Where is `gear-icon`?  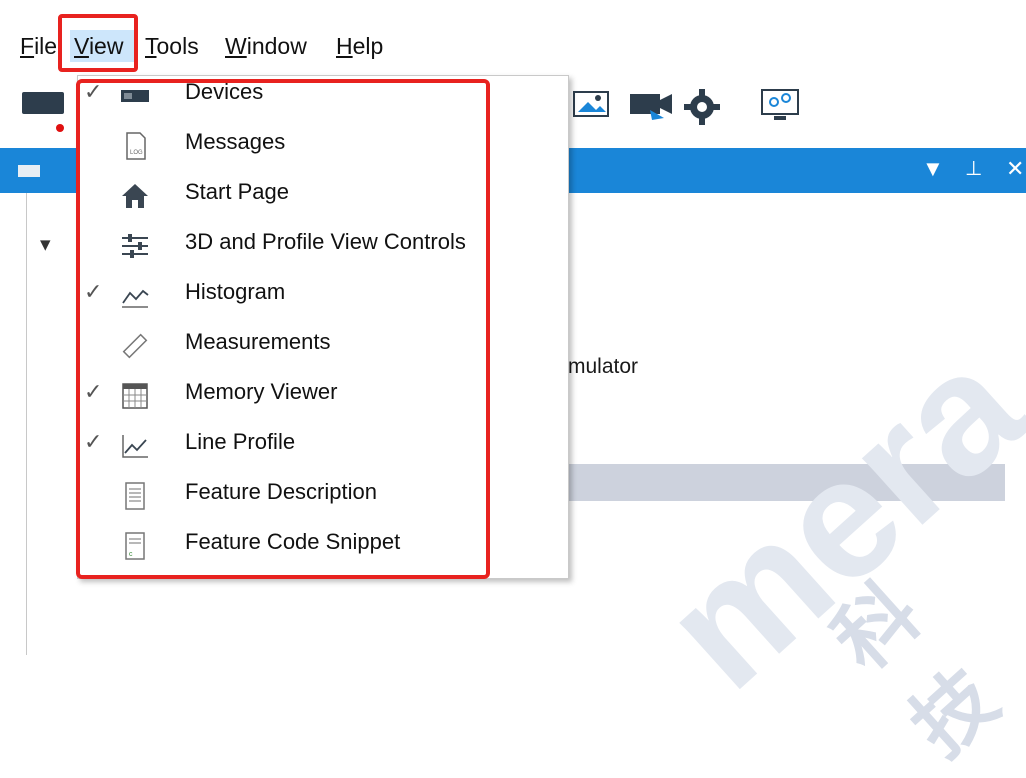
gear-icon is located at coordinates (702, 107).